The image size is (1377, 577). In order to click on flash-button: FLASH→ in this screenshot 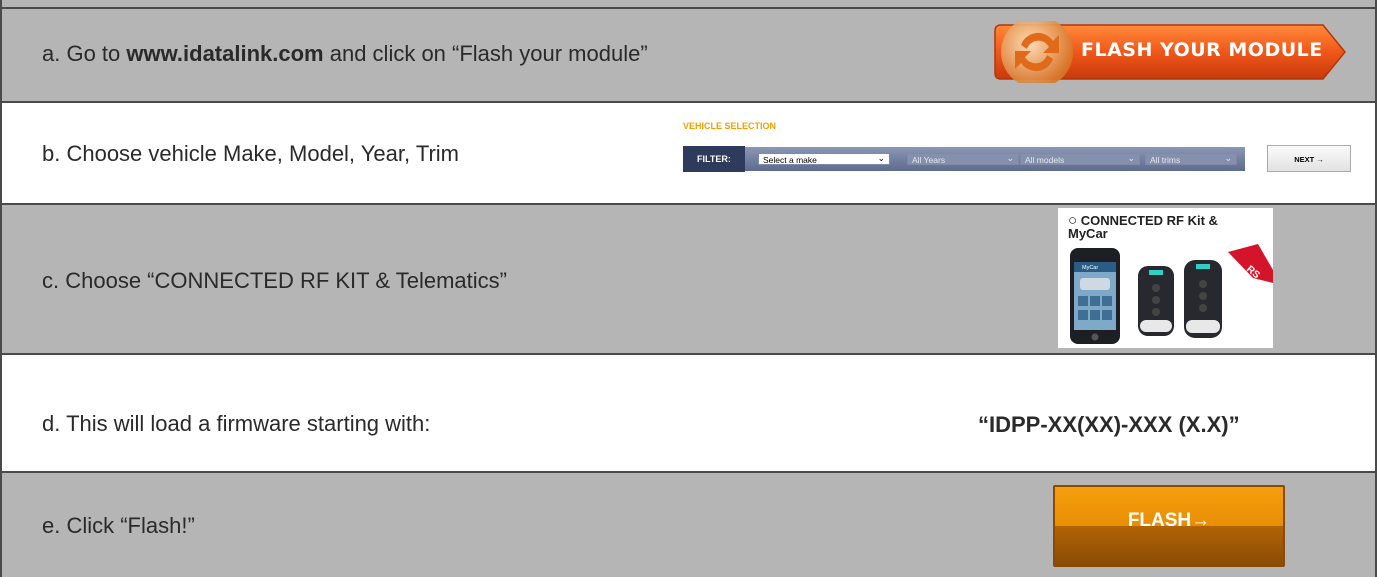, I will do `click(1169, 526)`.